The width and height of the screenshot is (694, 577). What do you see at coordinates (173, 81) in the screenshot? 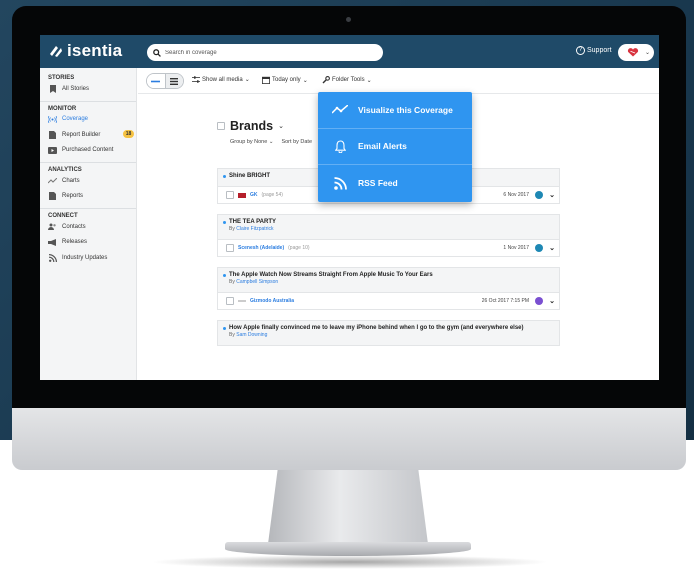
I see `compact-view-button` at bounding box center [173, 81].